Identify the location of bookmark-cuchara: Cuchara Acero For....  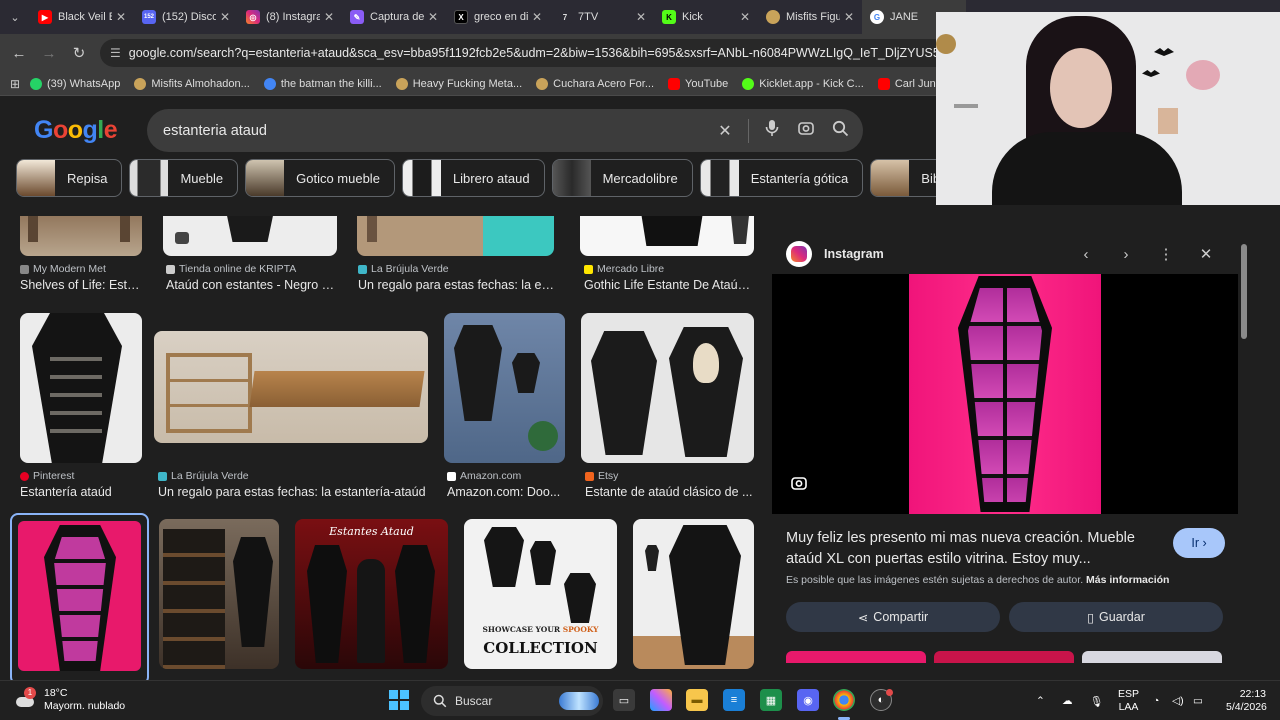
(595, 83).